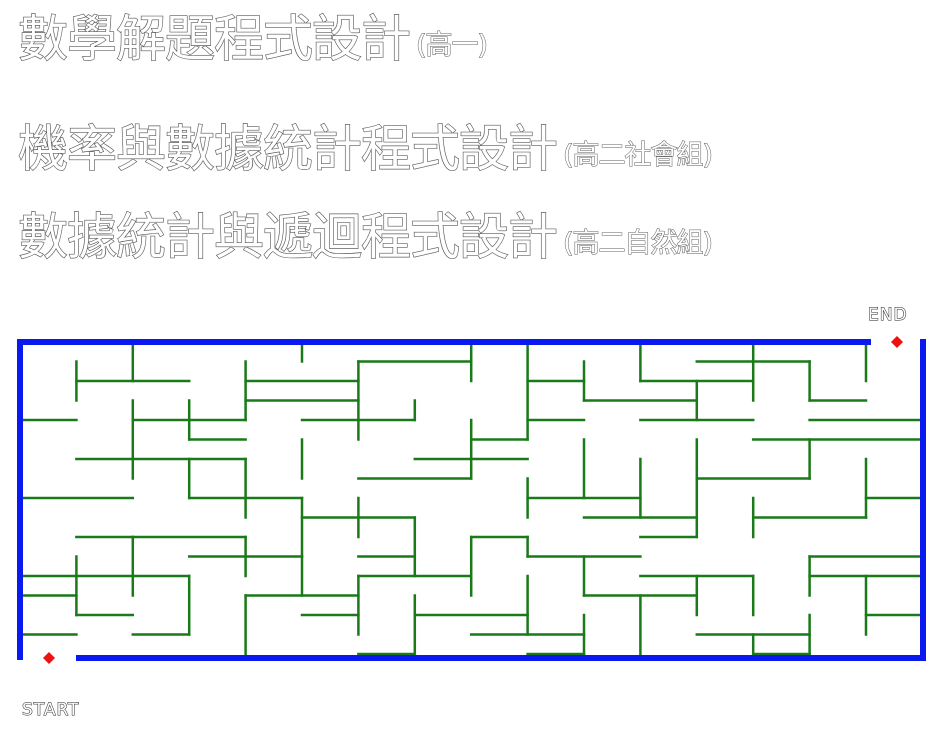  I want to click on end-marker-icon, so click(897, 342).